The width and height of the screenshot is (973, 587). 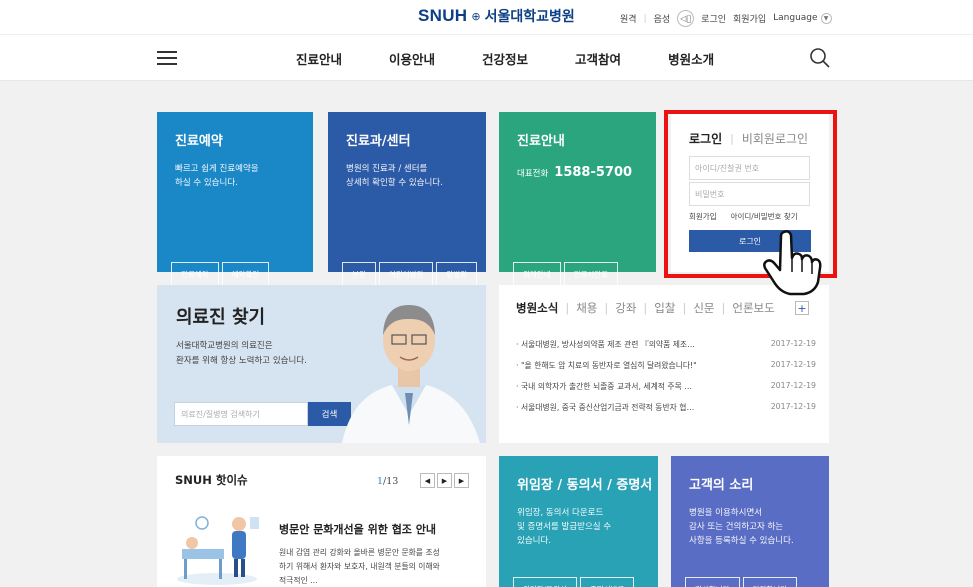 I want to click on customer-voice-buttons: 감사합니다 건의합니다, so click(x=742, y=582).